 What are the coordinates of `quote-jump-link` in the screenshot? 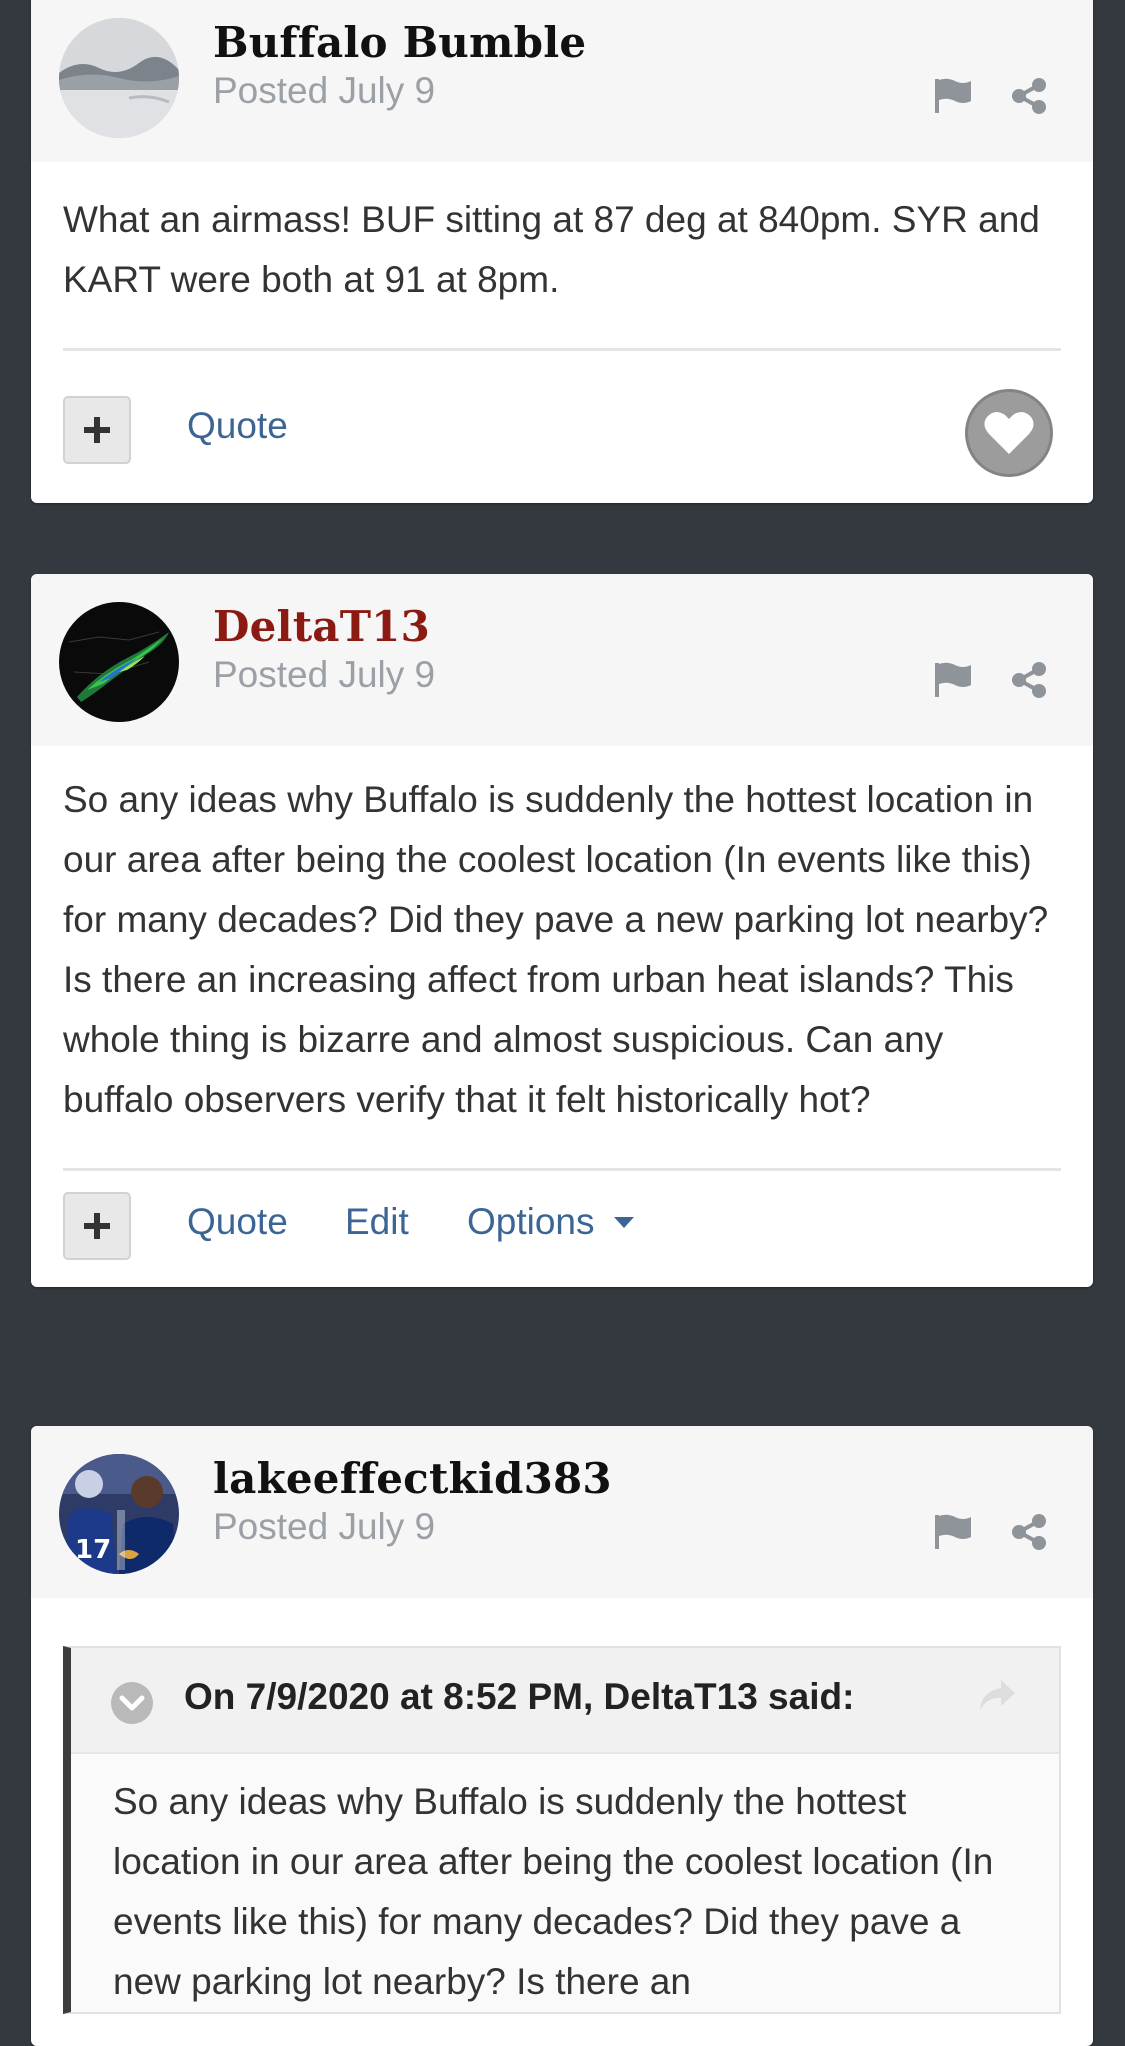 It's located at (997, 1697).